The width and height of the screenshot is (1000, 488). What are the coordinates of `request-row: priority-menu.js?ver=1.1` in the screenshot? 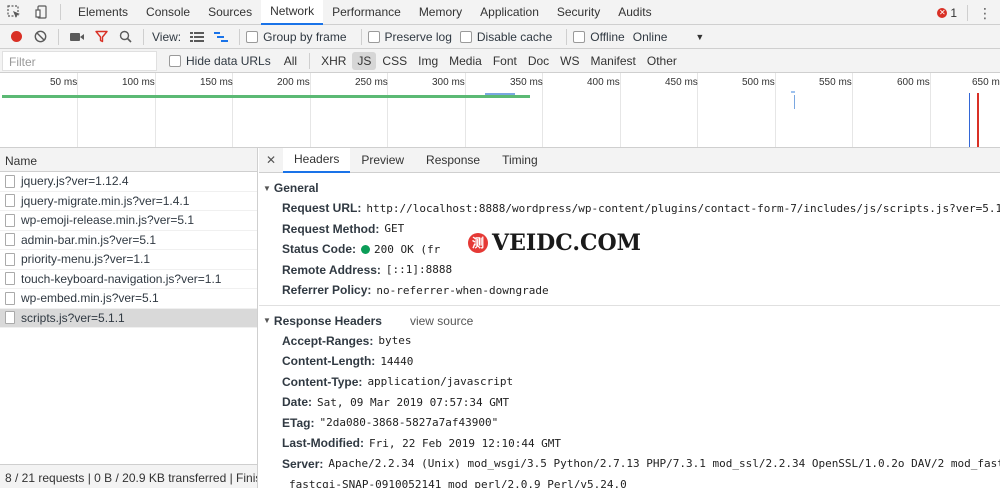 It's located at (128, 260).